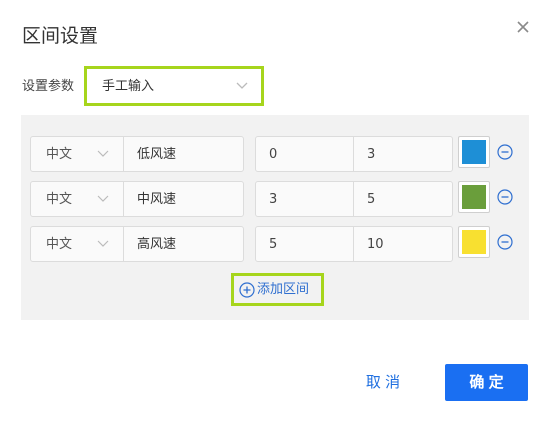  What do you see at coordinates (183, 154) in the screenshot?
I see `interval-name-input: 低风速` at bounding box center [183, 154].